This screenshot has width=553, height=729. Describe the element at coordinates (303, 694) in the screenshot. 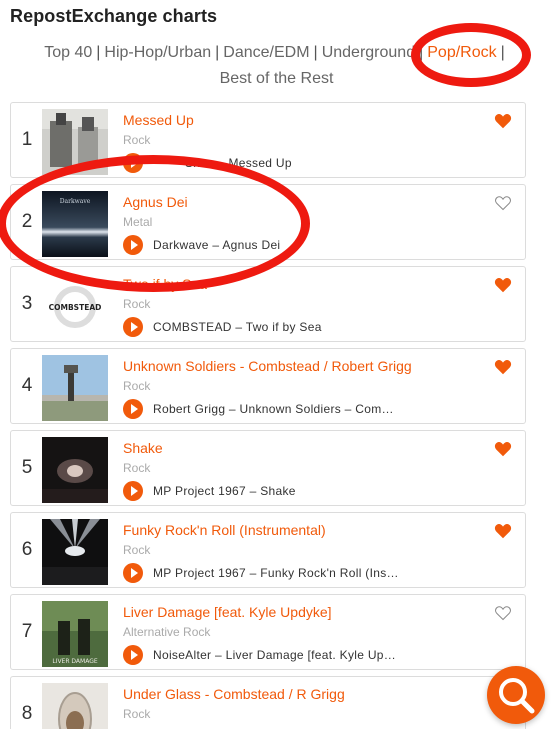

I see `track-title: Under Glass - Combstead / R Grigg` at that location.